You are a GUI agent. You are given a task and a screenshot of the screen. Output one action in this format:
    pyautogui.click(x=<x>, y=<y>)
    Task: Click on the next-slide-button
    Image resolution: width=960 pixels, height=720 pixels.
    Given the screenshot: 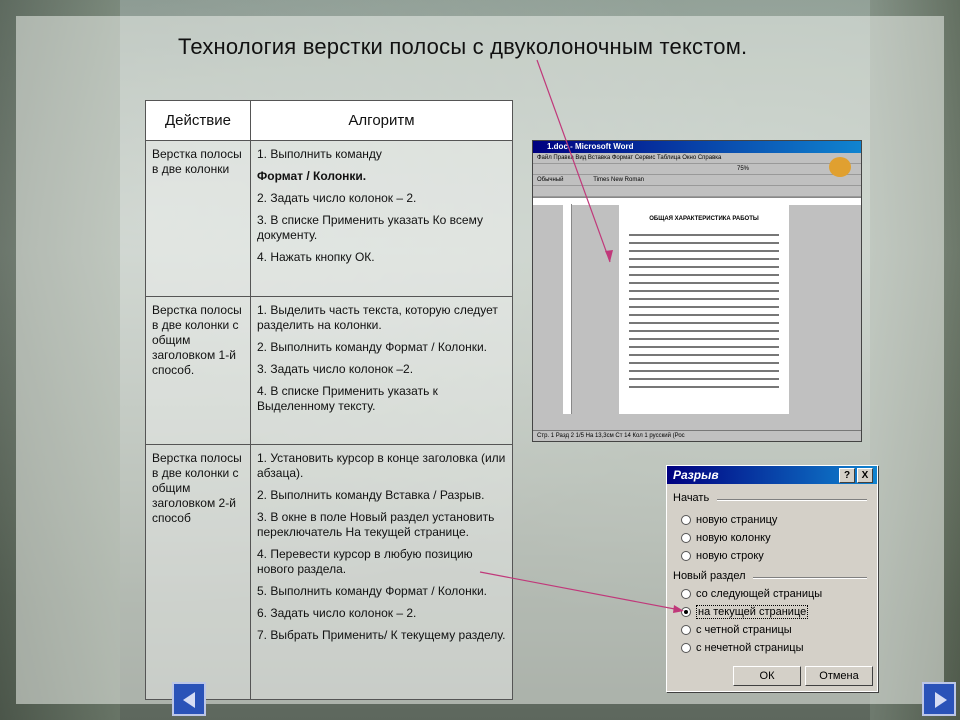 What is the action you would take?
    pyautogui.click(x=939, y=699)
    